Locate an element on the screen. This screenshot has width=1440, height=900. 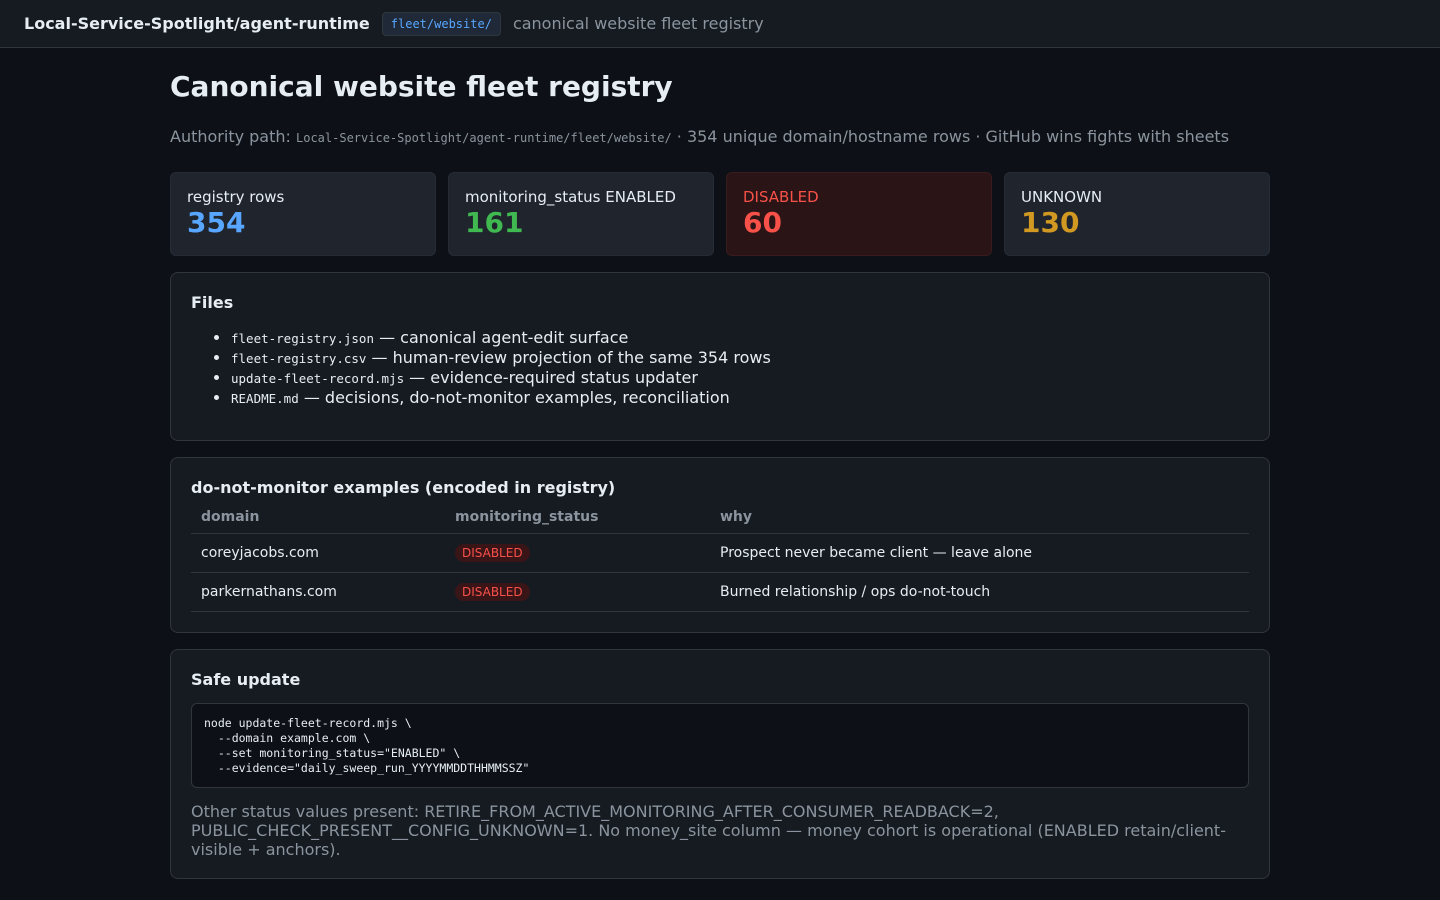
stat-label: registry rows is located at coordinates (236, 197).